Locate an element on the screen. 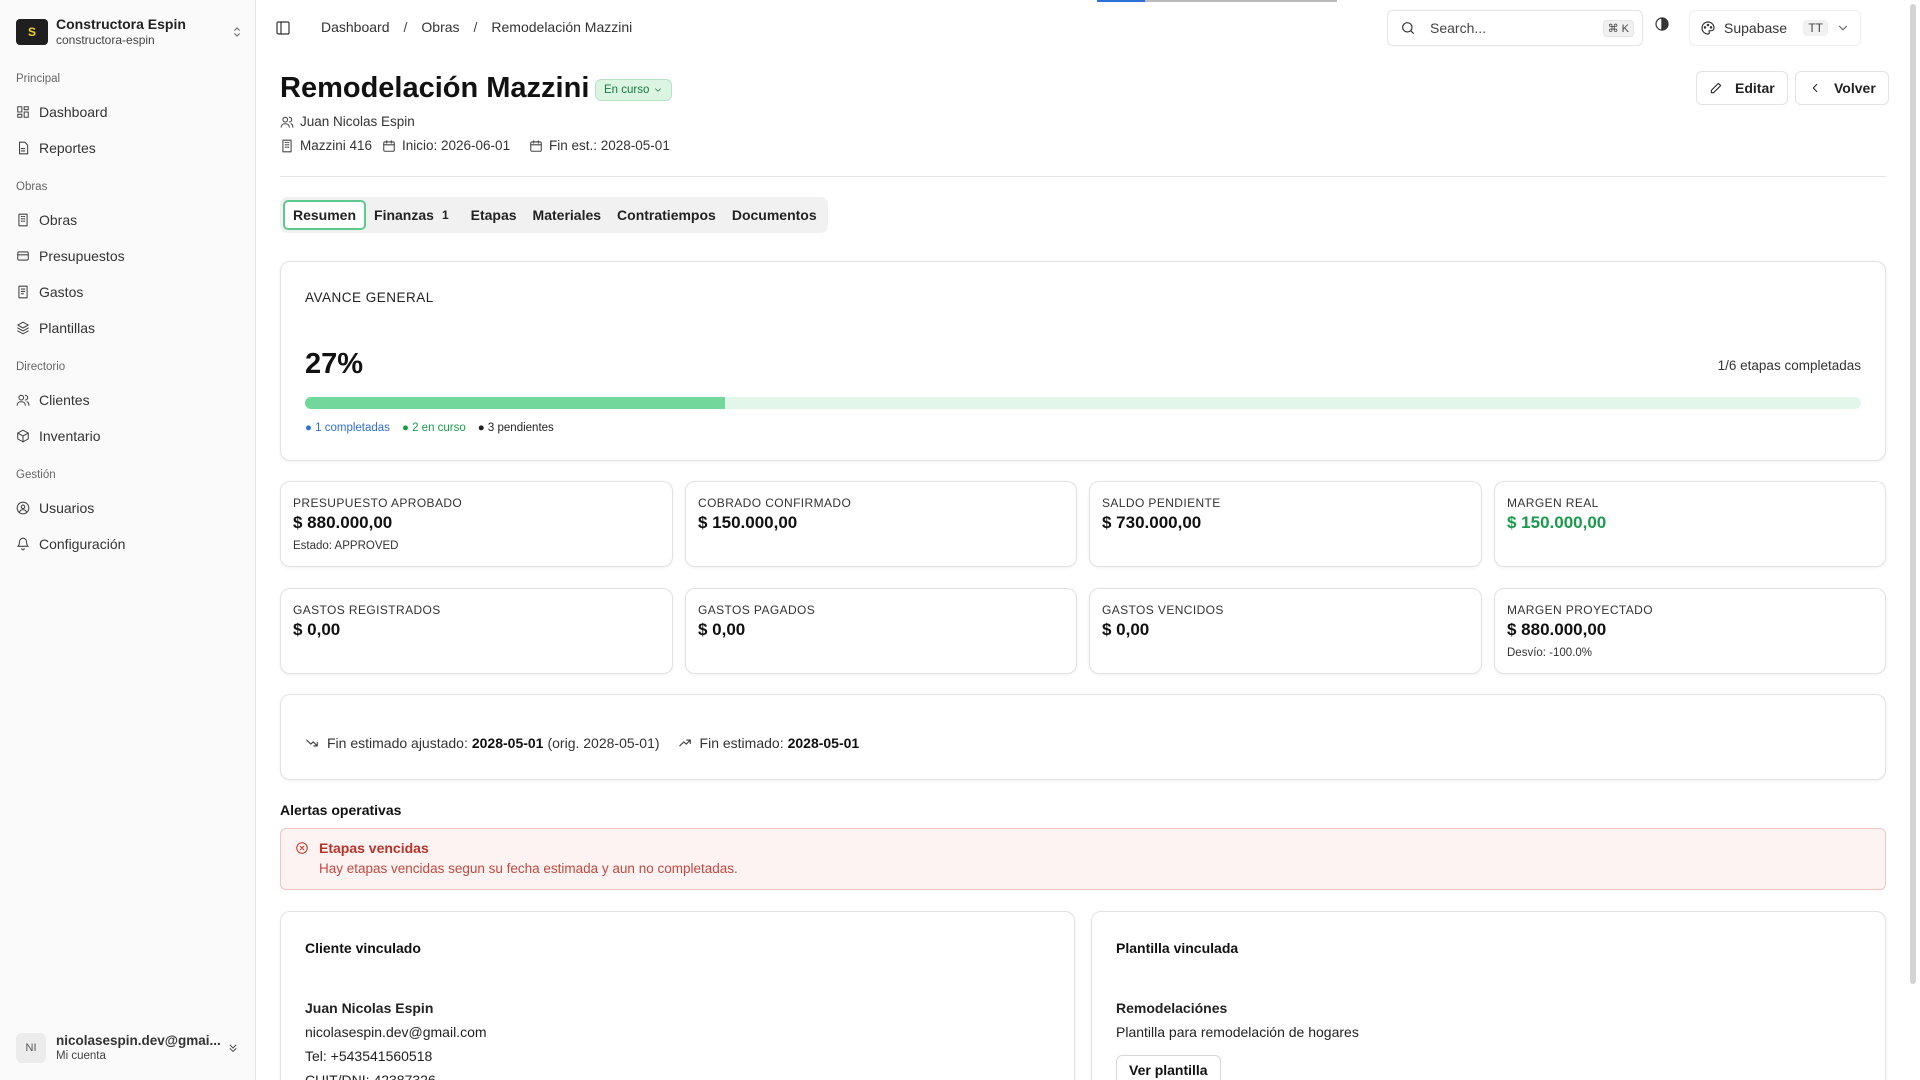 This screenshot has width=1920, height=1080. view-template-button: Ver plantilla is located at coordinates (1168, 1067).